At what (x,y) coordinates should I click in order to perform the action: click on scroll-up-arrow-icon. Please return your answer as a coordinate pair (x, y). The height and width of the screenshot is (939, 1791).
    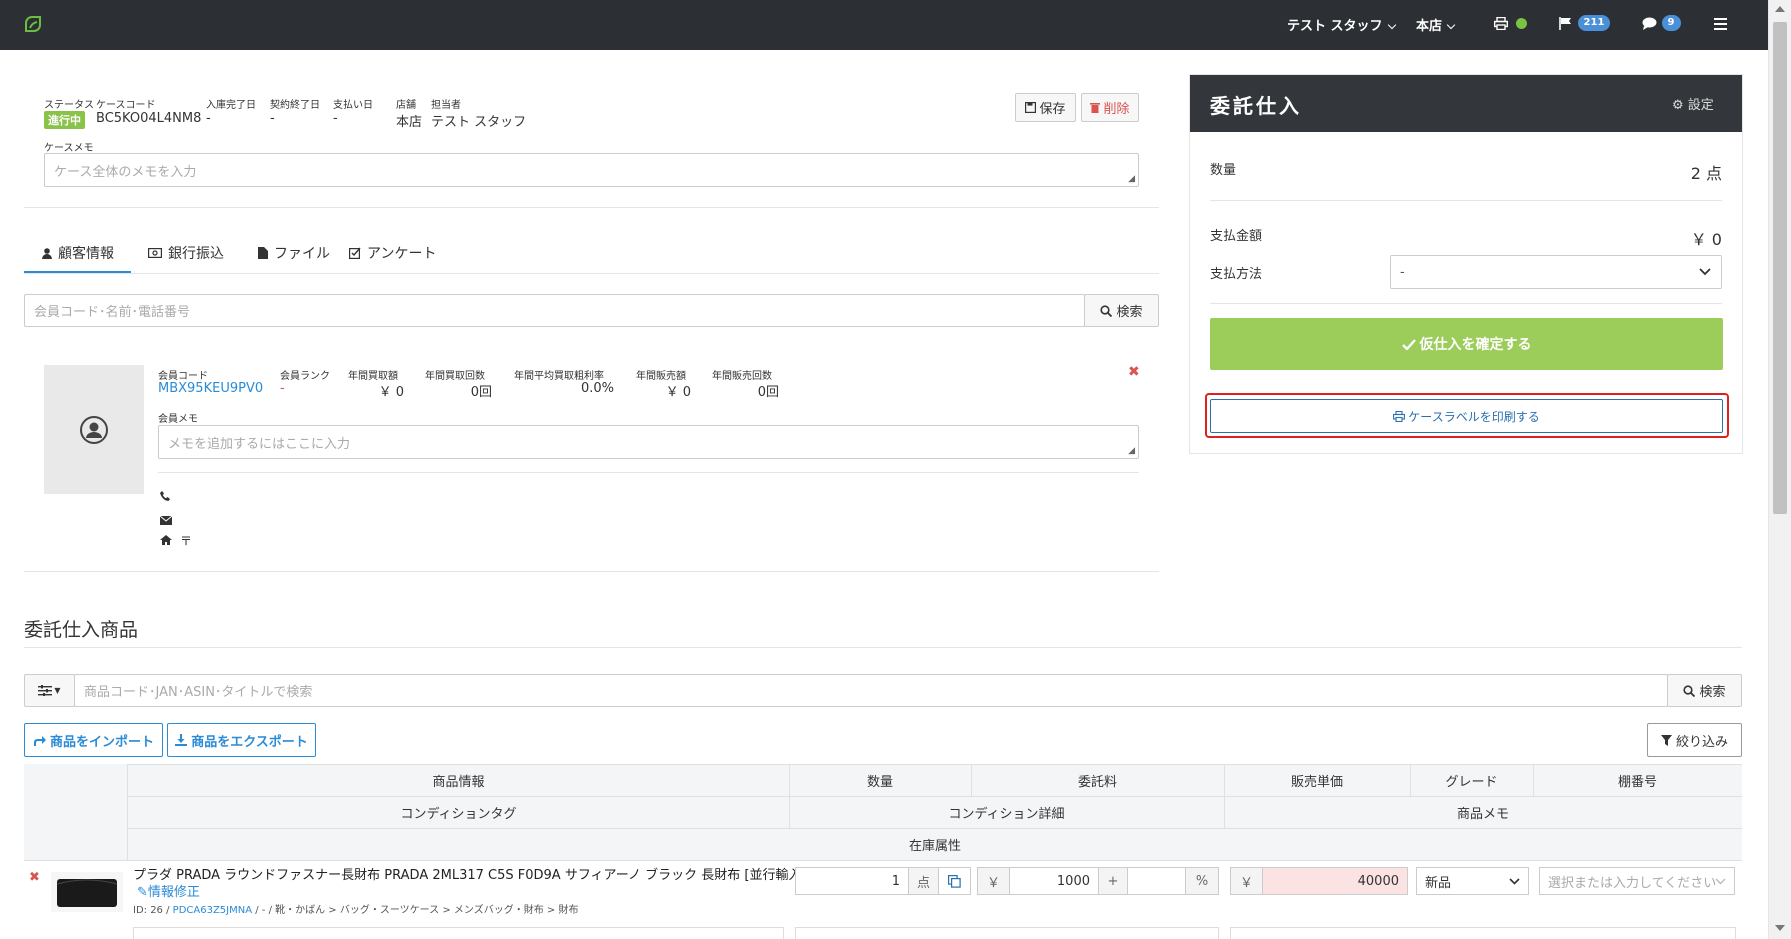
    Looking at the image, I should click on (1780, 9).